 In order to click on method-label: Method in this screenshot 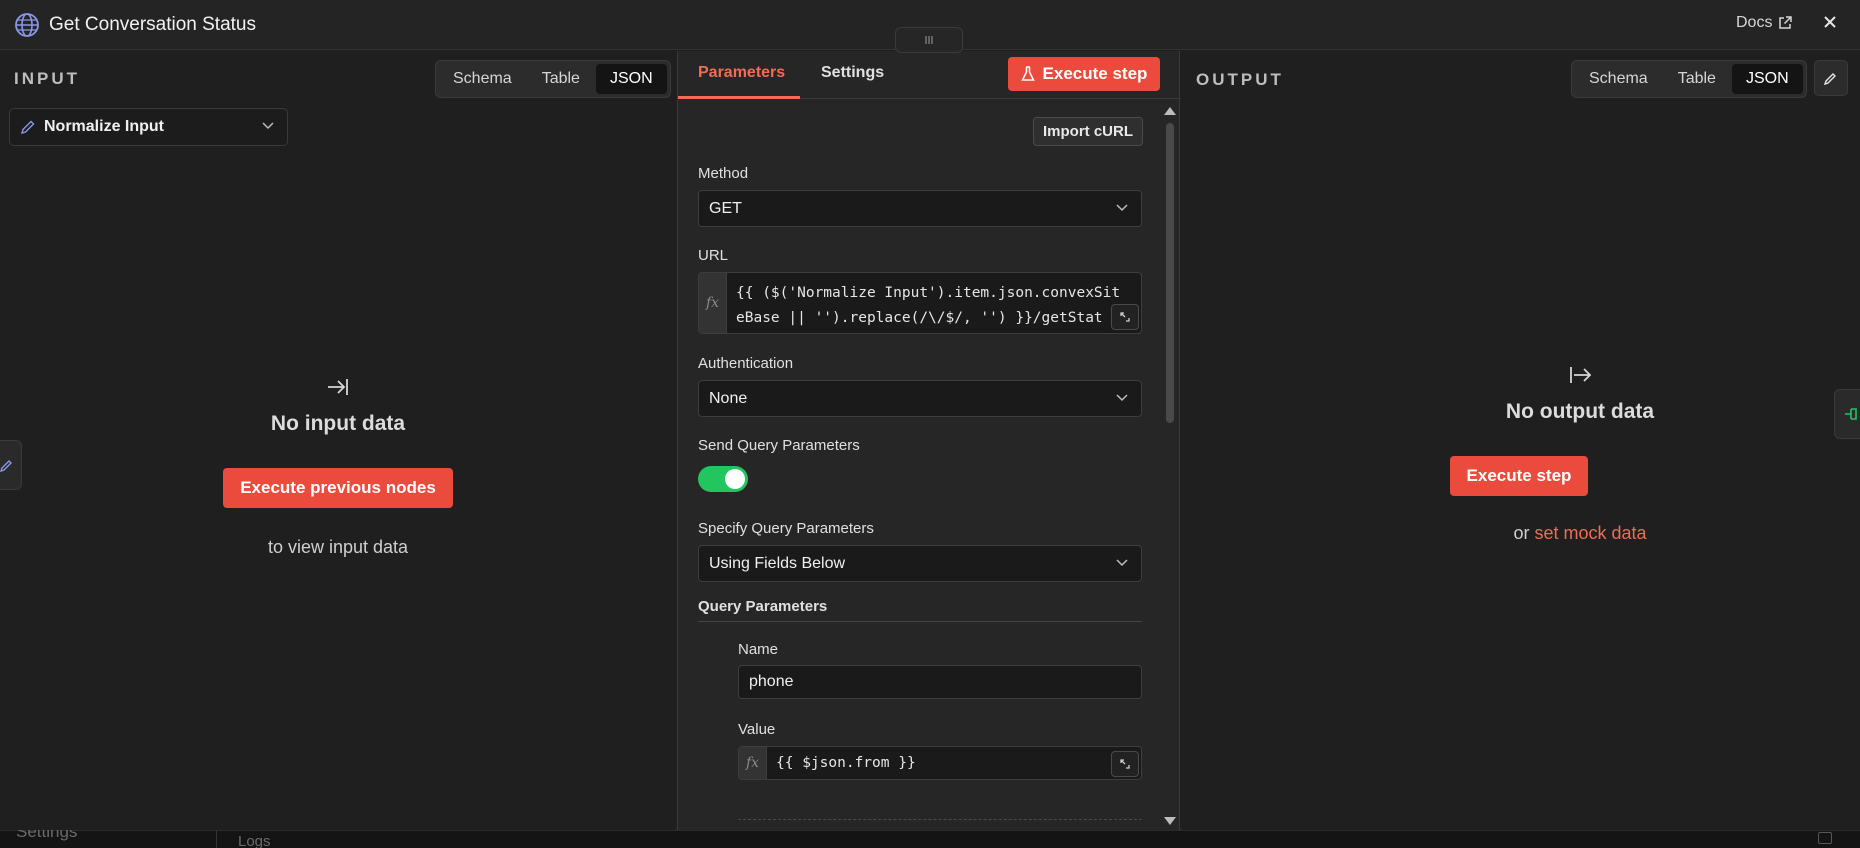, I will do `click(723, 173)`.